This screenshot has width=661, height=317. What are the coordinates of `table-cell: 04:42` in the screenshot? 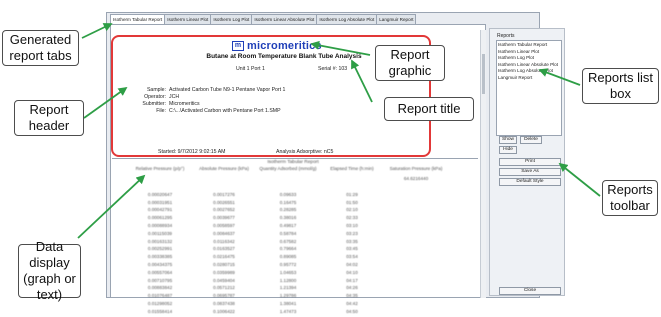 It's located at (352, 303).